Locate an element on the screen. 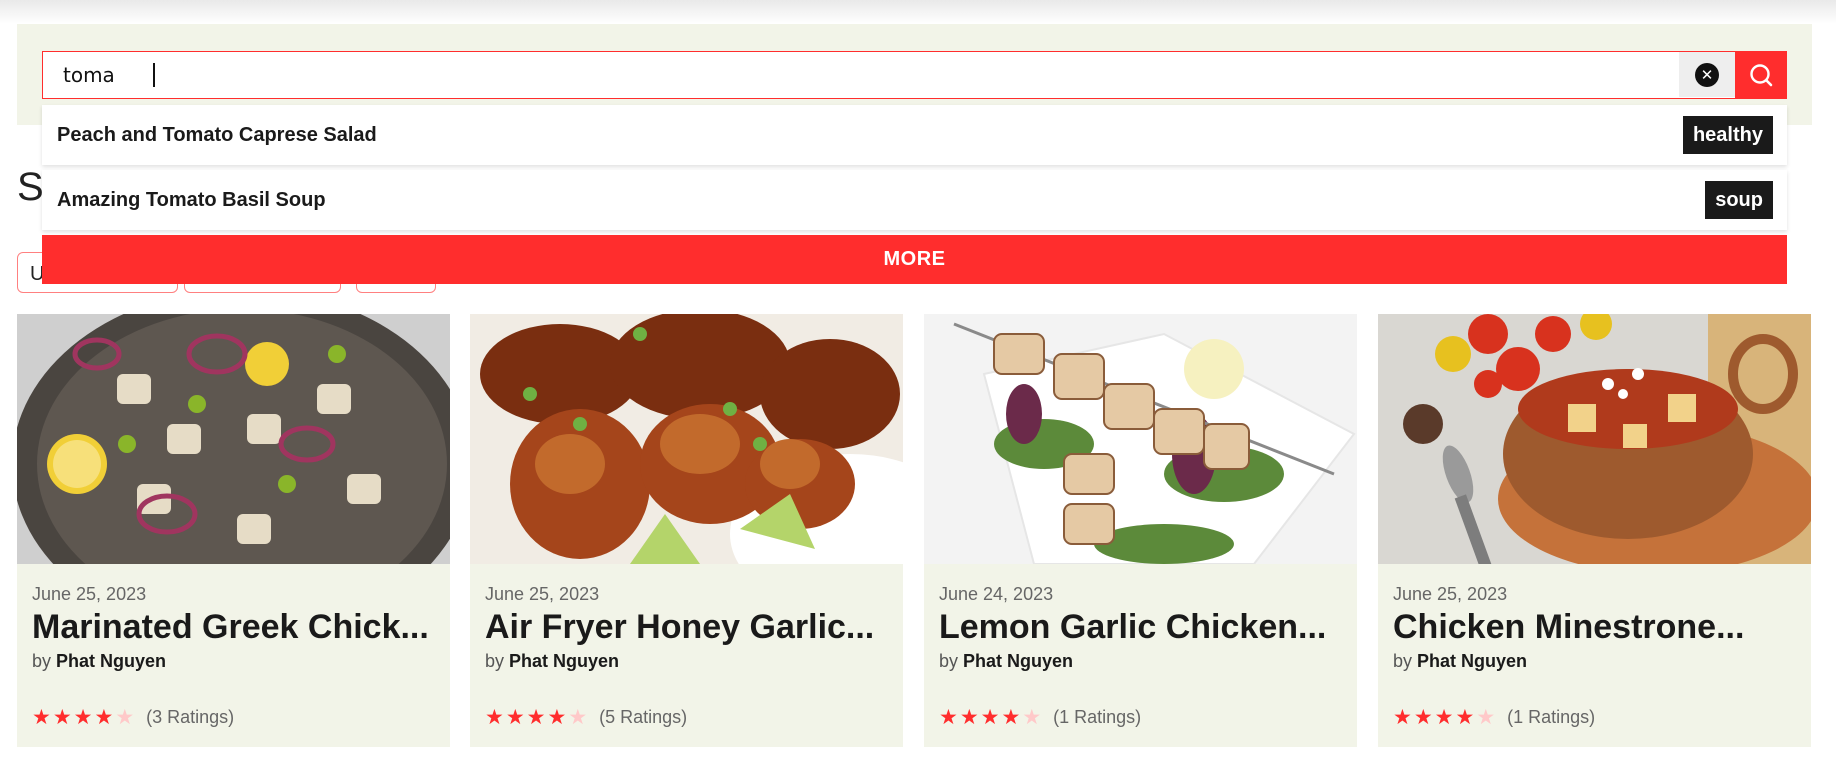 This screenshot has height=767, width=1836. search-bar: ✕ is located at coordinates (914, 74).